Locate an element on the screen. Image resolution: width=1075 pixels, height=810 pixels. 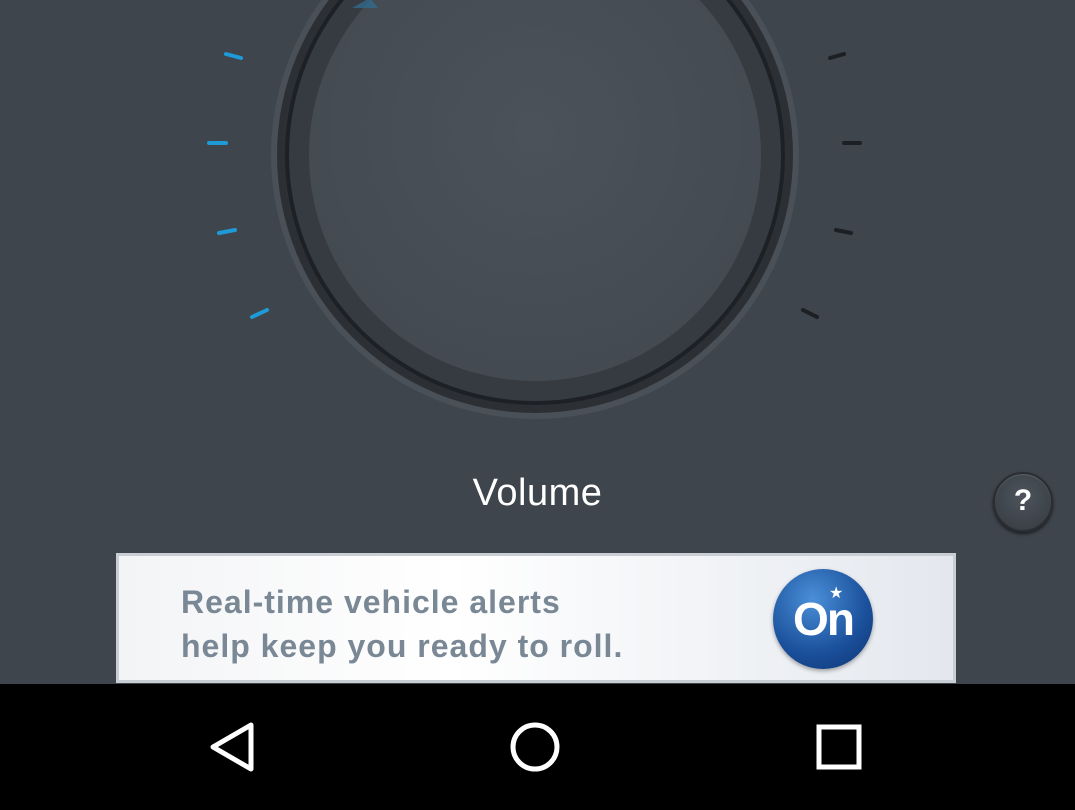
home-icon is located at coordinates (535, 747).